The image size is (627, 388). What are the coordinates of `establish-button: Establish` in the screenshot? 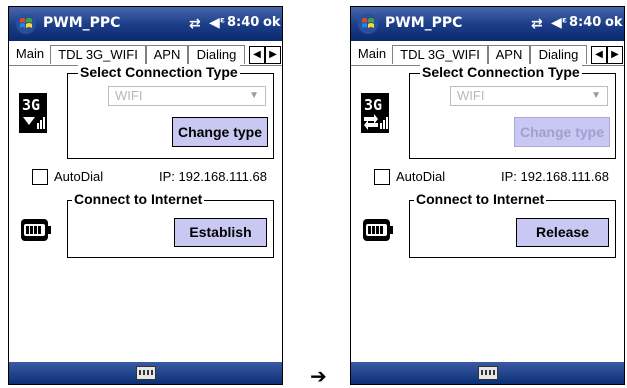 It's located at (220, 232).